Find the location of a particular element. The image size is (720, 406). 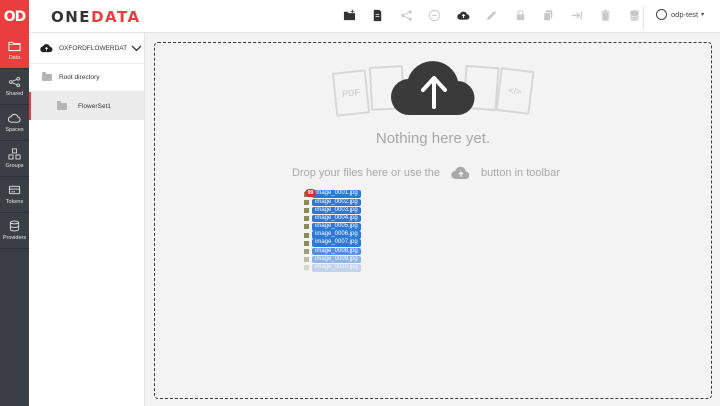

brand-title: ONEDATA is located at coordinates (96, 17).